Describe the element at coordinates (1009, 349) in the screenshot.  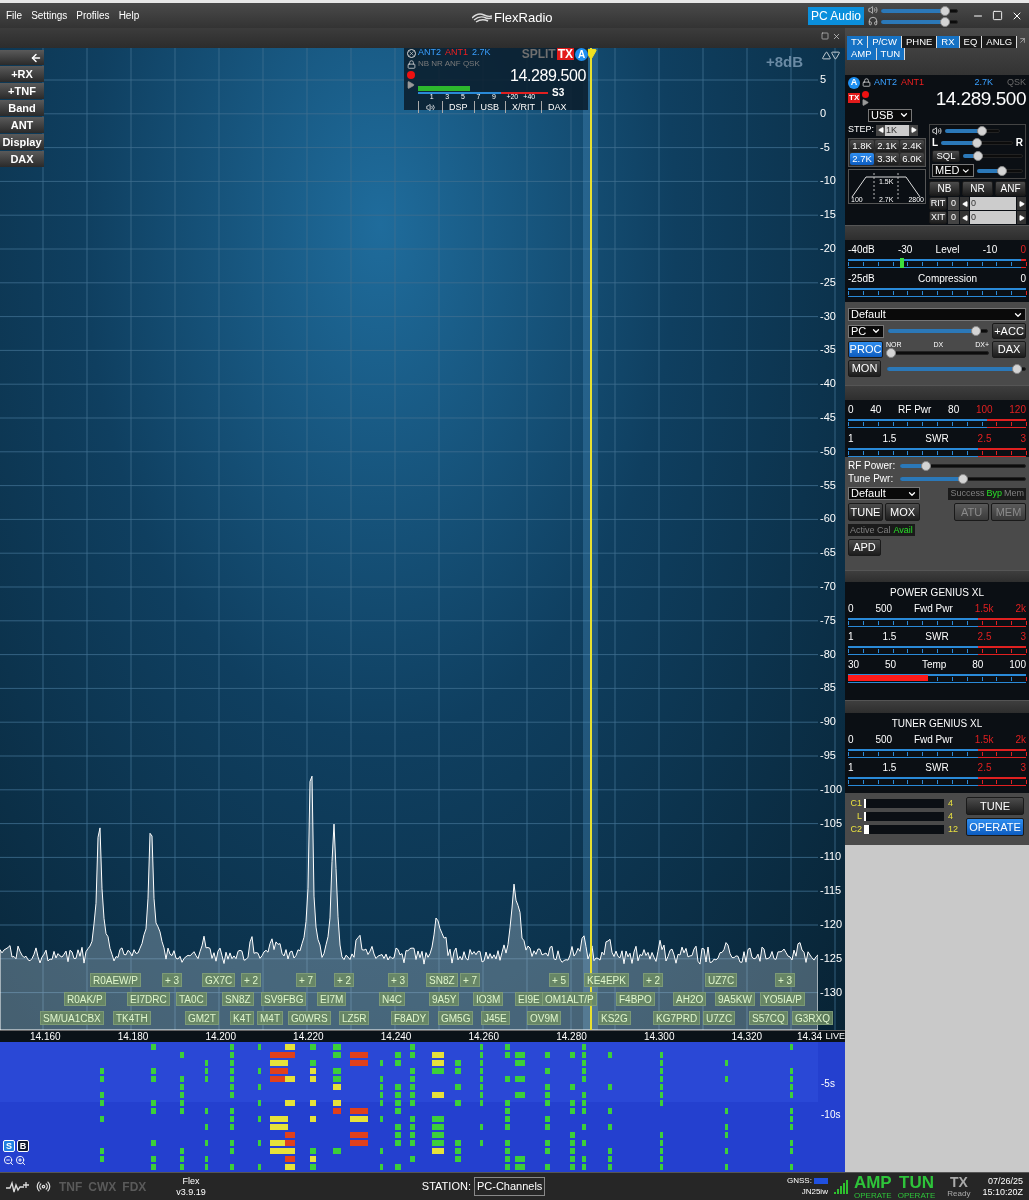
I see `dax-button: DAX` at that location.